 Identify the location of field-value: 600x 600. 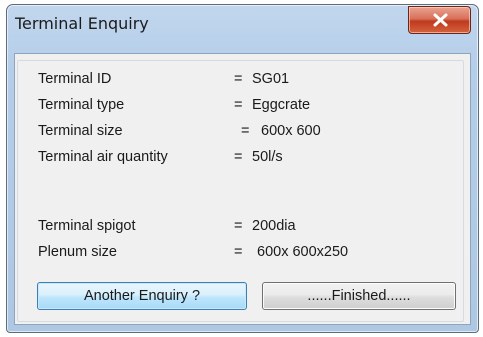
(291, 131).